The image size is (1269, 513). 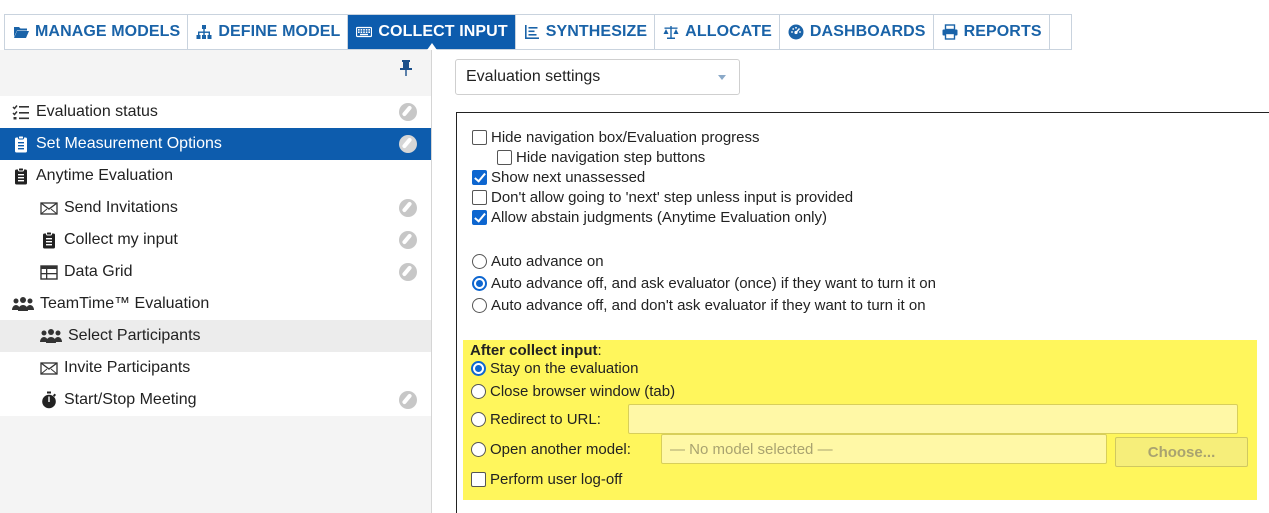 What do you see at coordinates (867, 31) in the screenshot?
I see `tab-label: DASHBOARDS` at bounding box center [867, 31].